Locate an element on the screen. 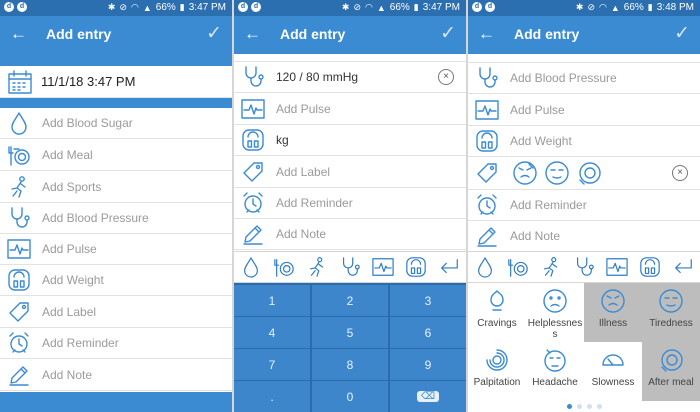 The width and height of the screenshot is (700, 412). add-sports-row: Add Sports is located at coordinates (116, 187).